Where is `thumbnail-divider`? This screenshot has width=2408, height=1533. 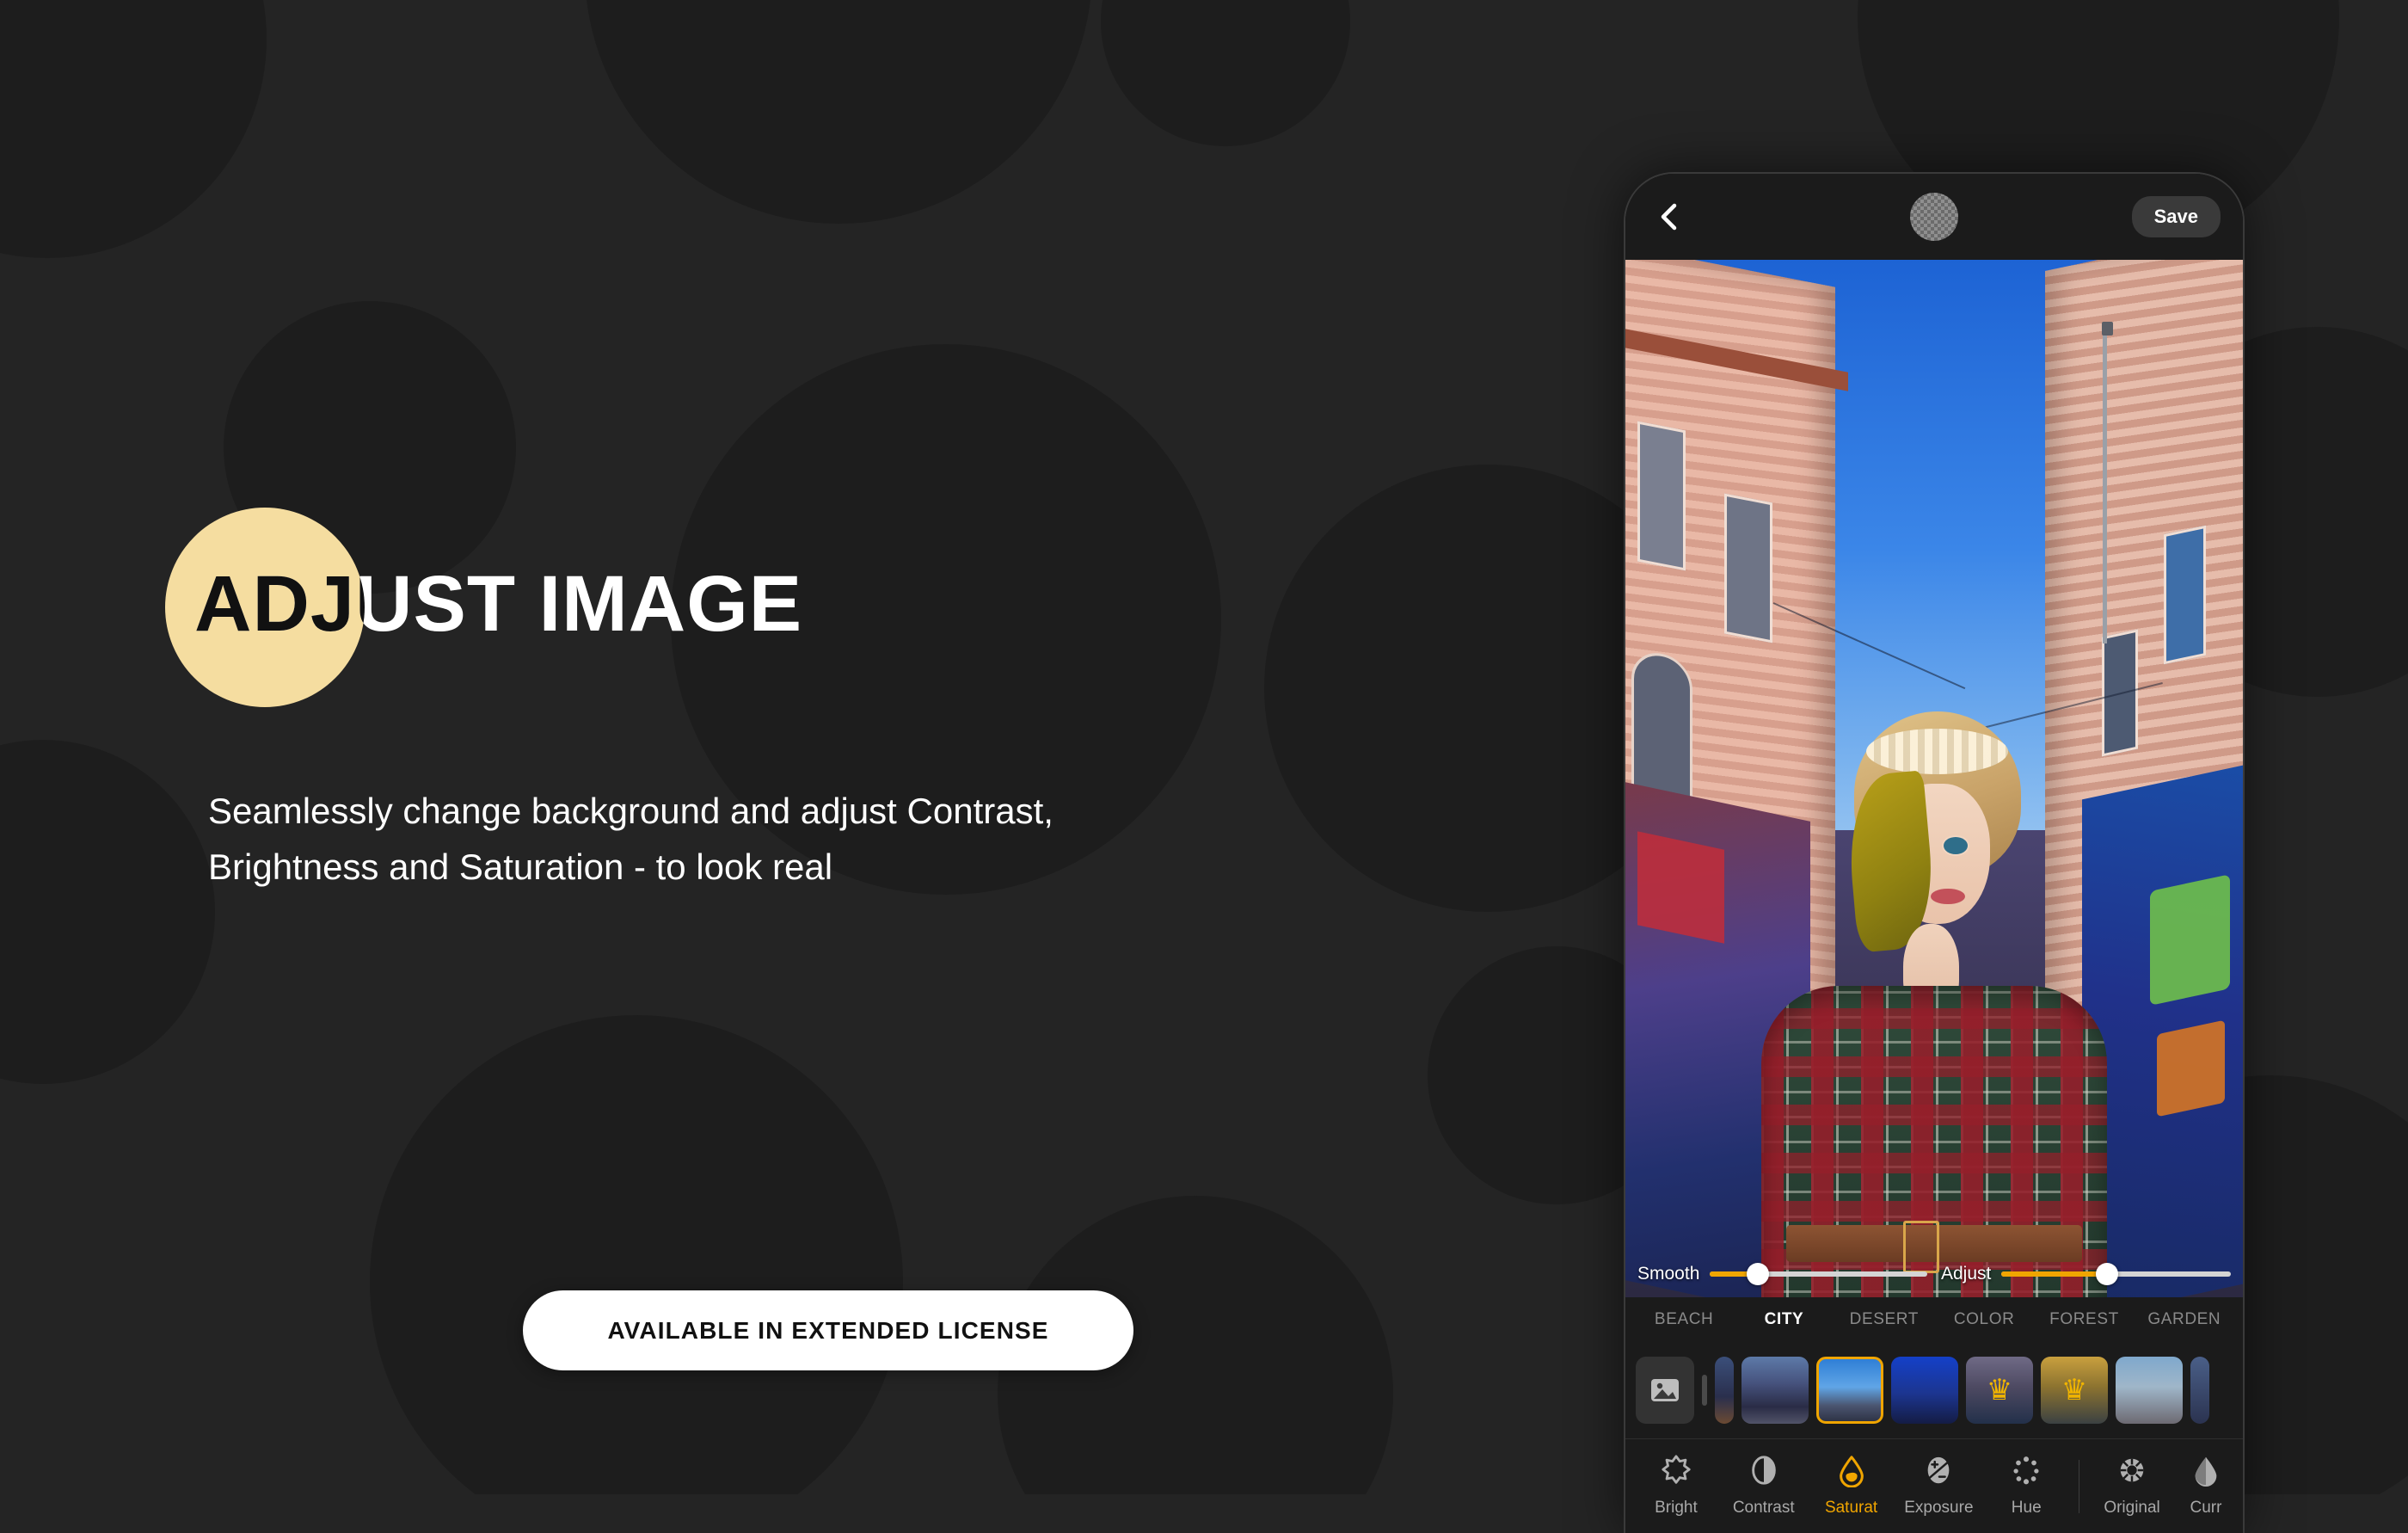
thumbnail-divider is located at coordinates (1704, 1390).